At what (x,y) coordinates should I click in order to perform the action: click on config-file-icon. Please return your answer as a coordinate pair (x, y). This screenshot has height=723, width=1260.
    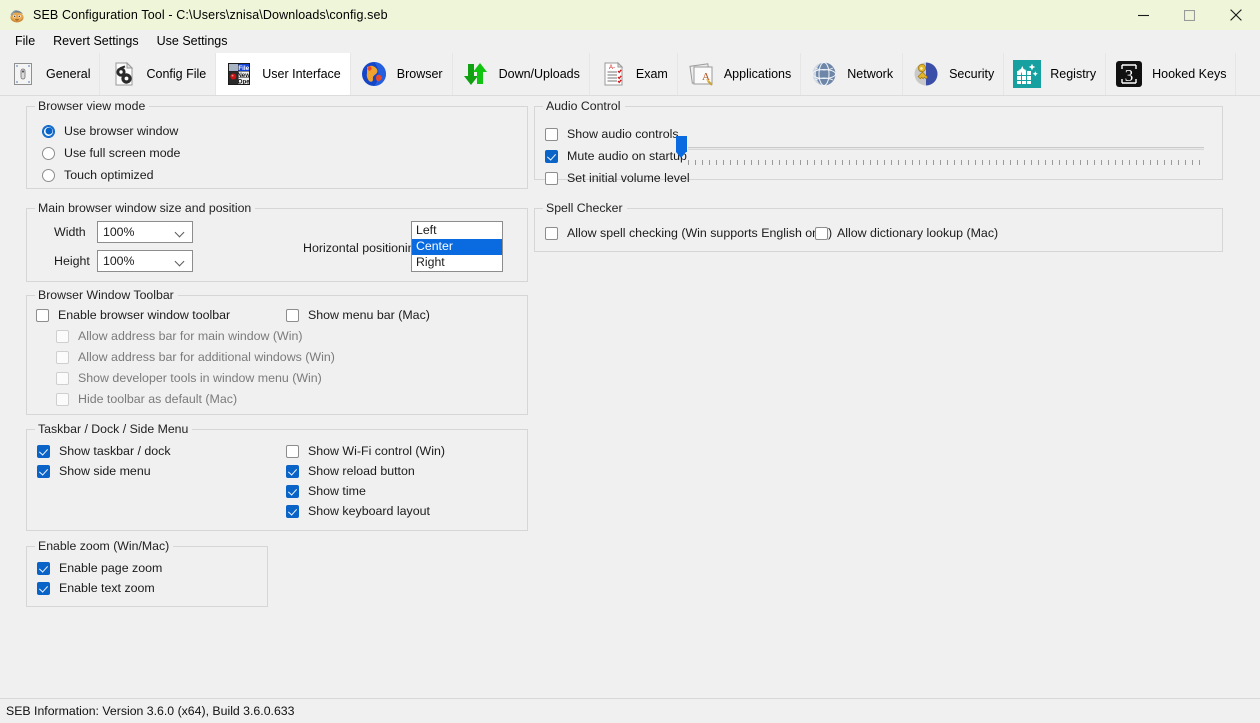
    Looking at the image, I should click on (123, 74).